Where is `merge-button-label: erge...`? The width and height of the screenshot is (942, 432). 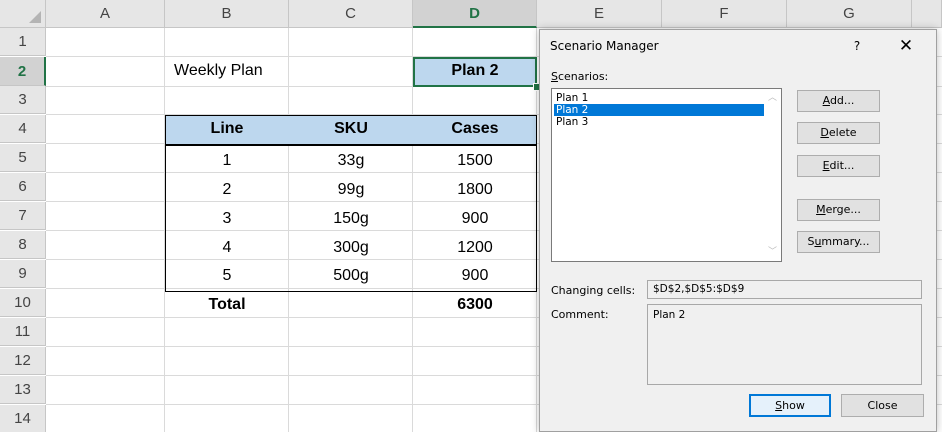
merge-button-label: erge... is located at coordinates (843, 209).